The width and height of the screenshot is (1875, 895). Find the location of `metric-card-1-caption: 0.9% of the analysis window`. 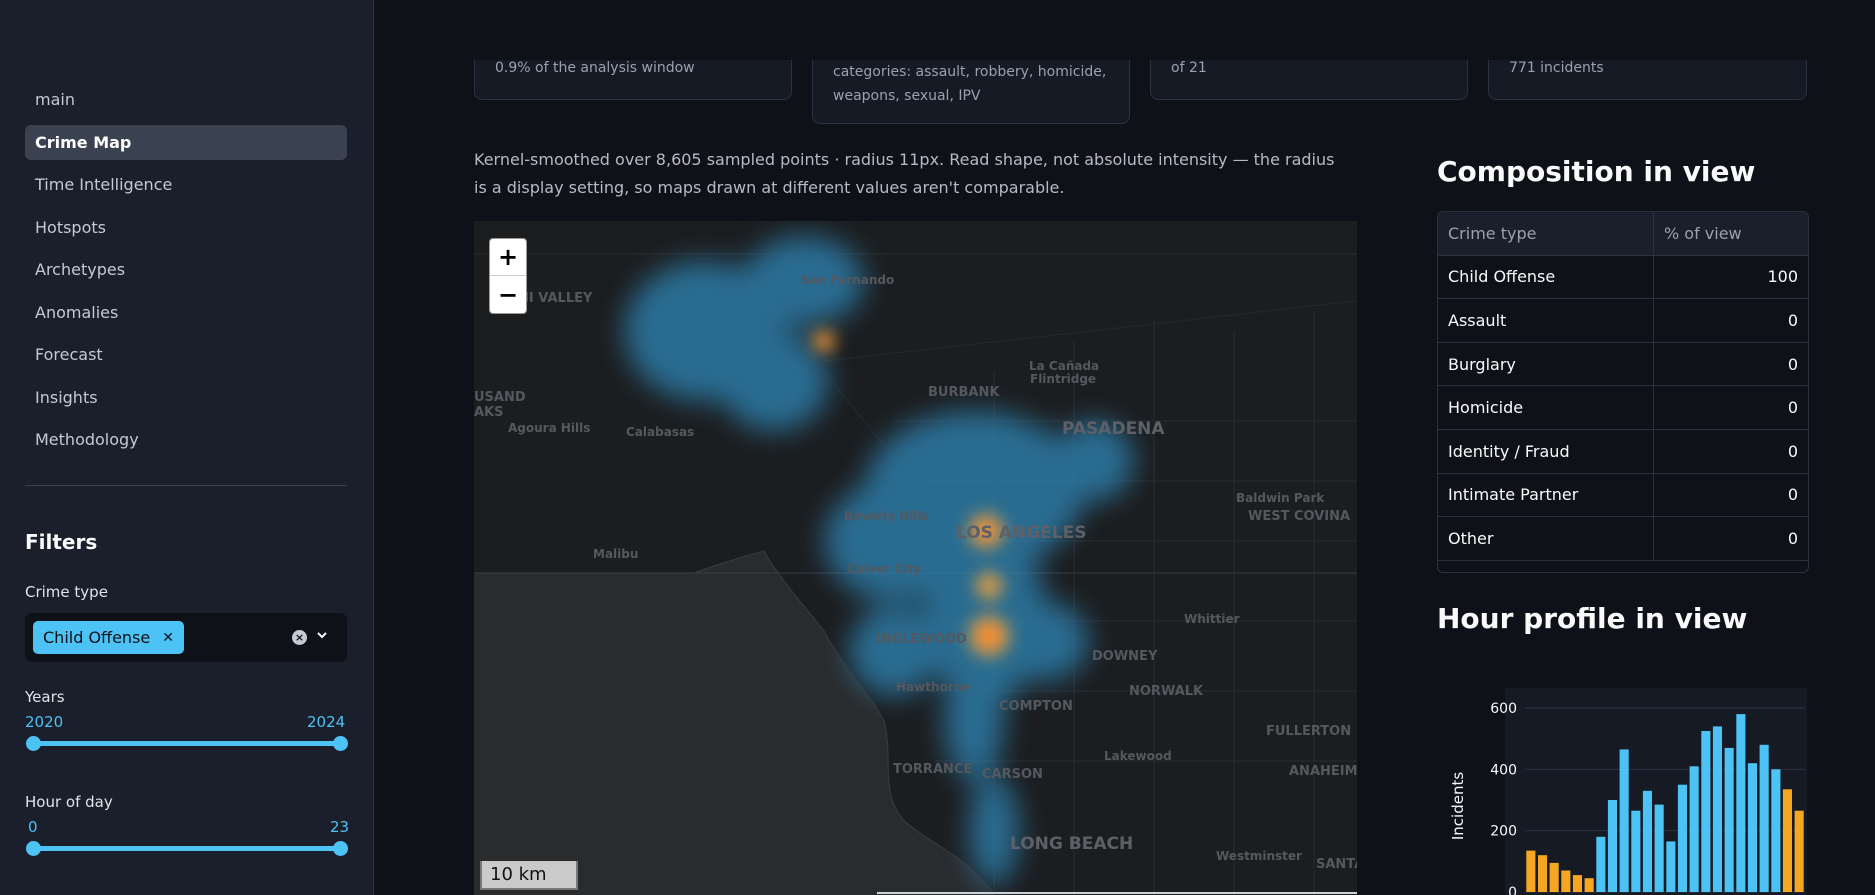

metric-card-1-caption: 0.9% of the analysis window is located at coordinates (595, 68).